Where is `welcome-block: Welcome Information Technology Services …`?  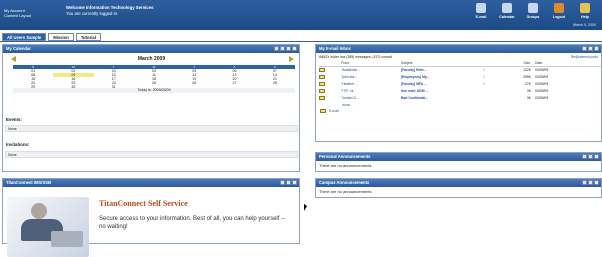 welcome-block: Welcome Information Technology Services … is located at coordinates (109, 11).